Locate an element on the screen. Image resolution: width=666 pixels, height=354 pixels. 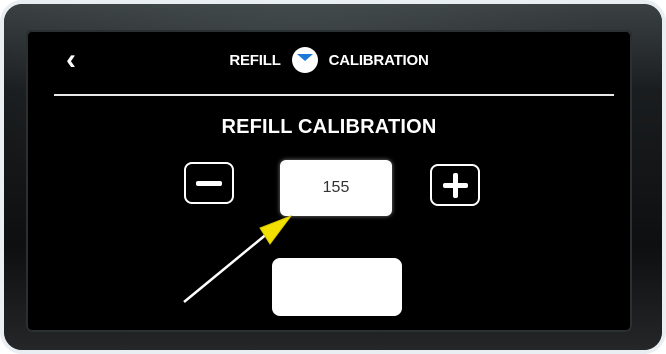
cursor-arrow-icon is located at coordinates (276, 229).